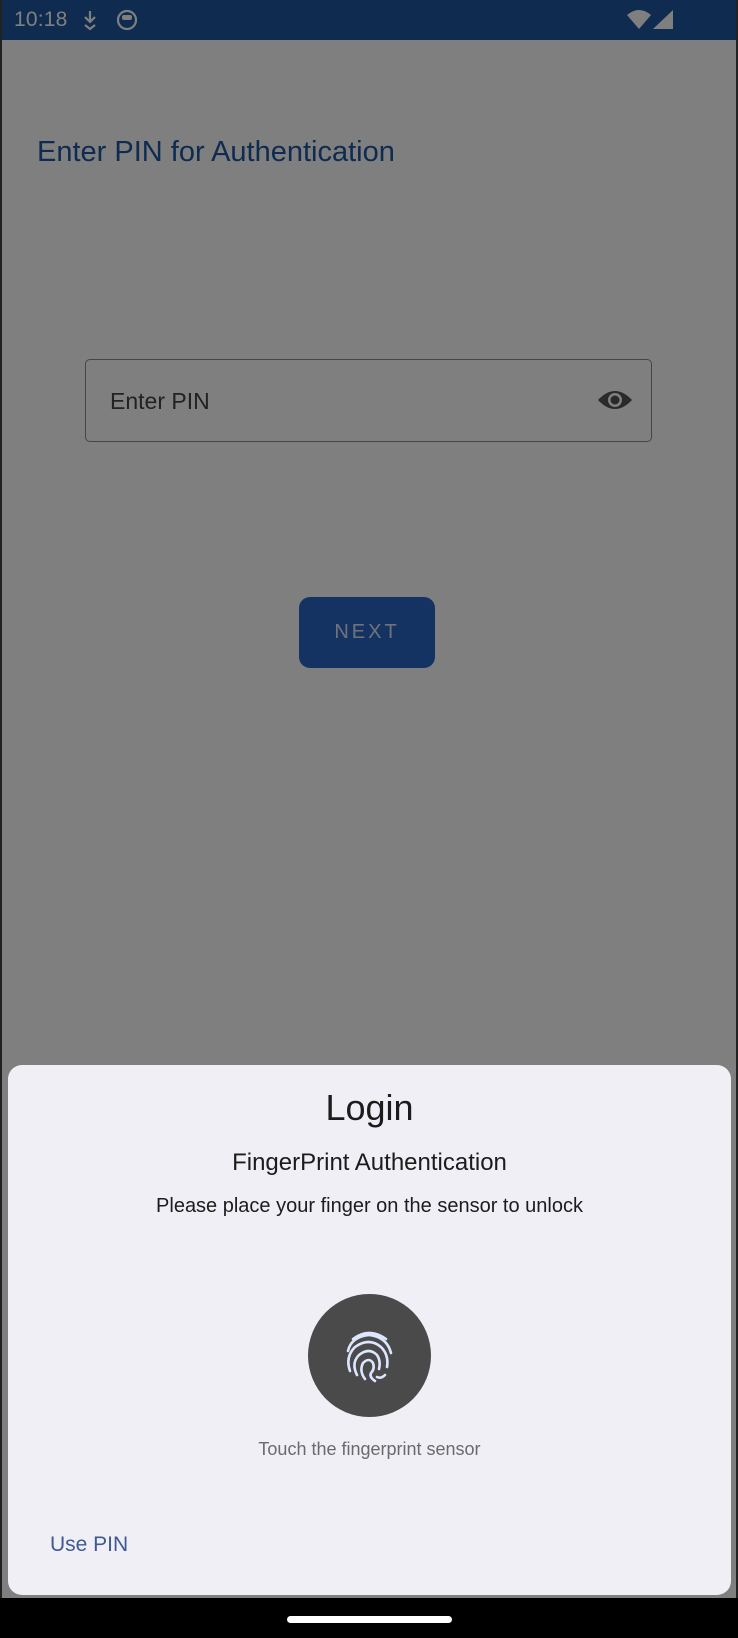 The image size is (738, 1638). What do you see at coordinates (369, 1107) in the screenshot?
I see `dialog-title: Login` at bounding box center [369, 1107].